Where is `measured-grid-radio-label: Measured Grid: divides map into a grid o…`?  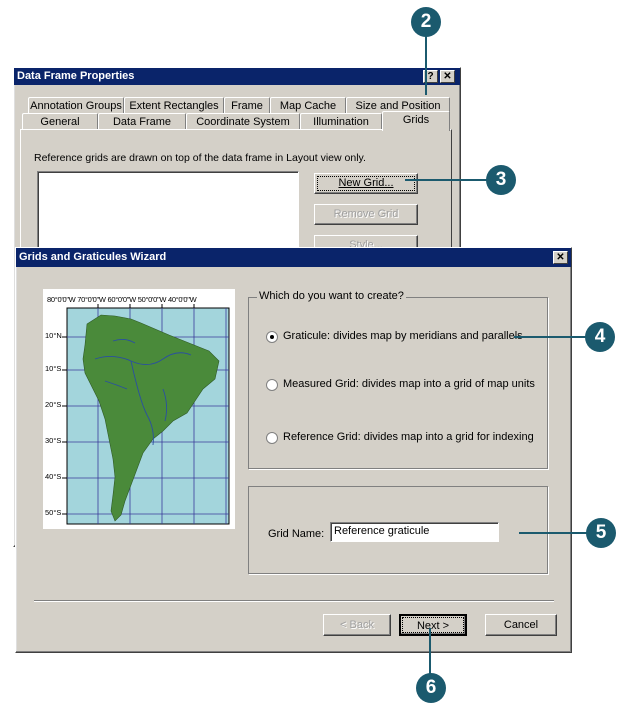
measured-grid-radio-label: Measured Grid: divides map into a grid o… is located at coordinates (409, 384).